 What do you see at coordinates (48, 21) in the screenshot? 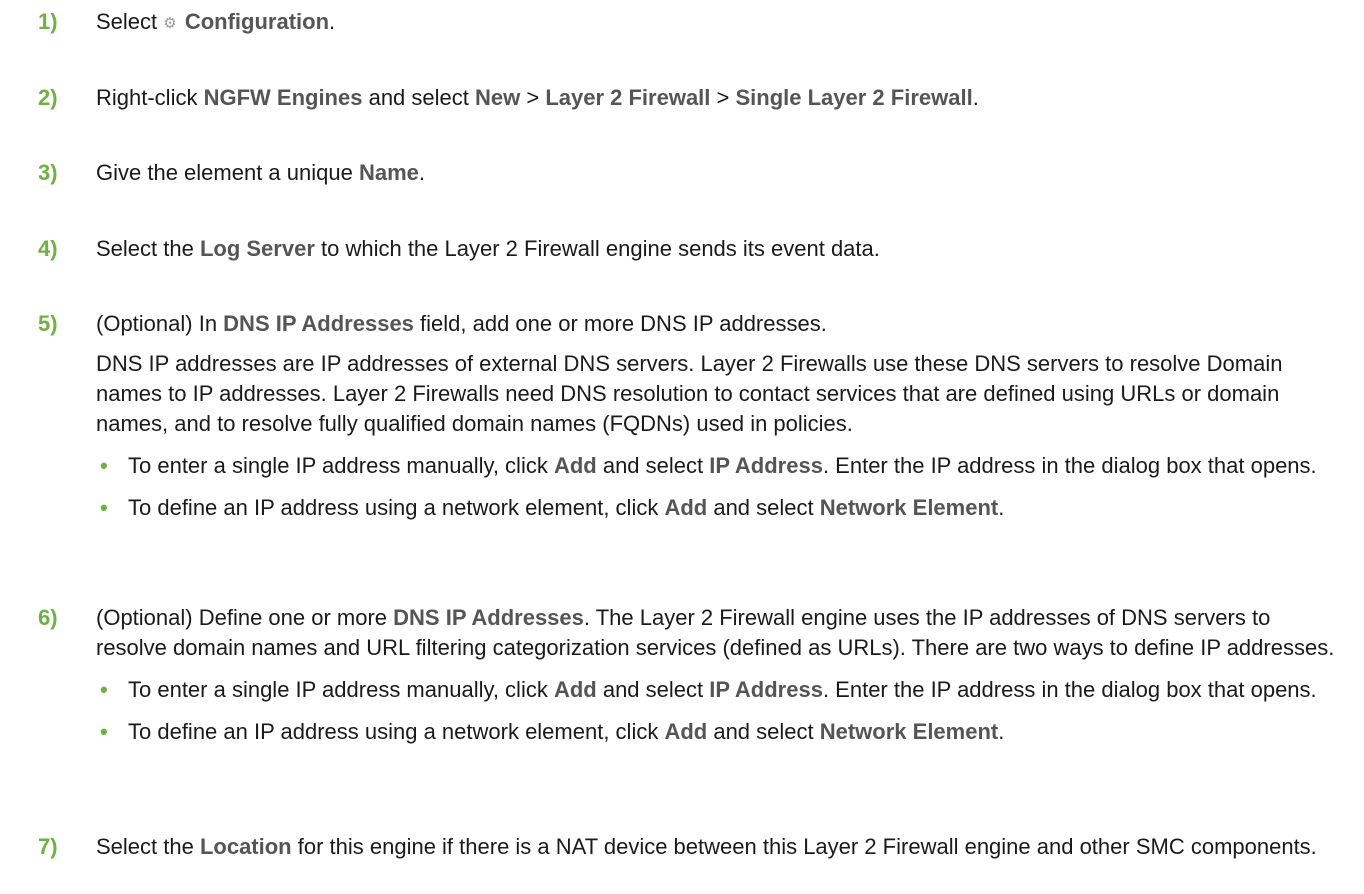
I see `step-number: 1)` at bounding box center [48, 21].